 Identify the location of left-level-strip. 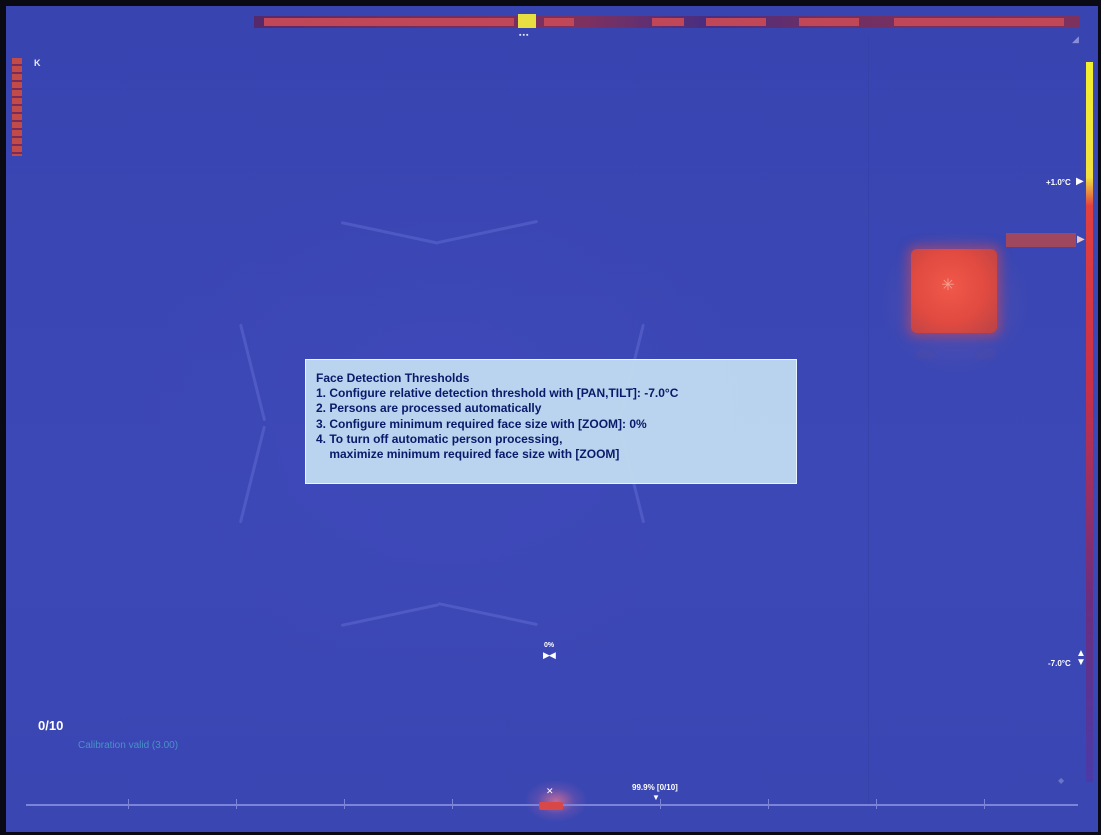
(17, 107).